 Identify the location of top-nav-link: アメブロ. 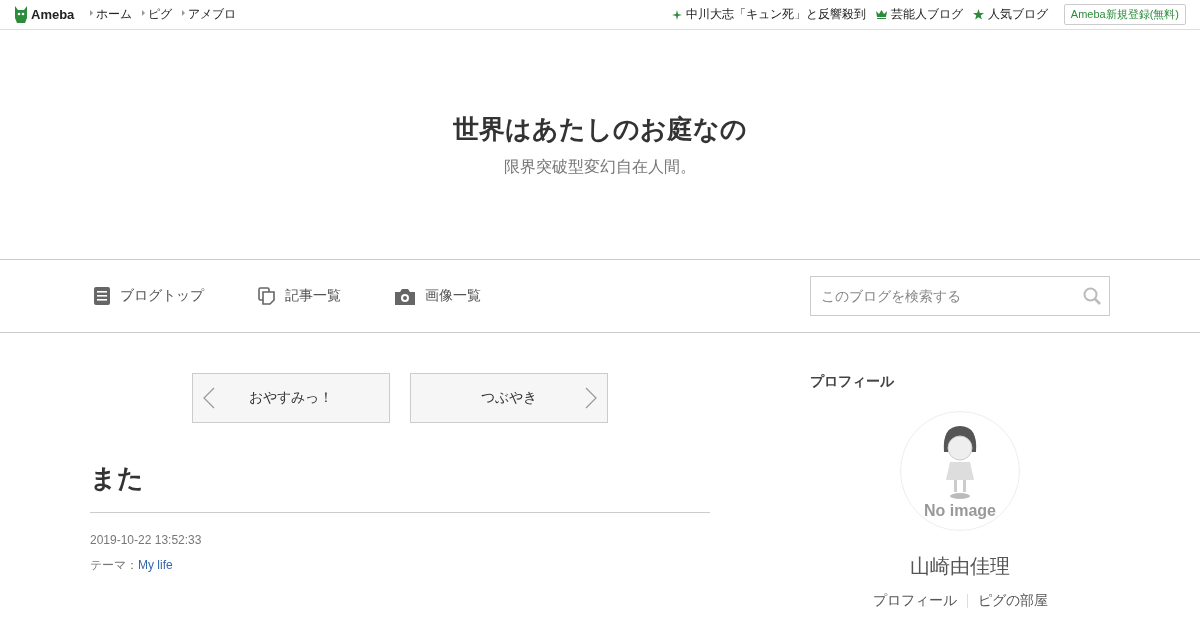
(209, 14).